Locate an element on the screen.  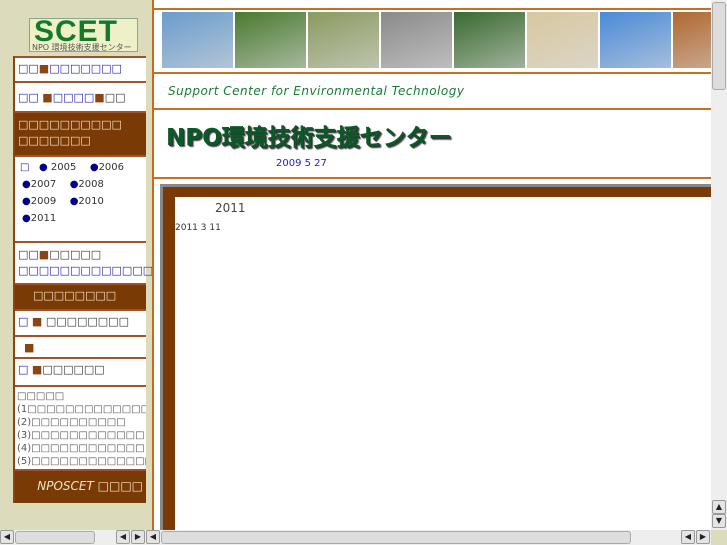
year-link: ●2009 is located at coordinates (39, 201).